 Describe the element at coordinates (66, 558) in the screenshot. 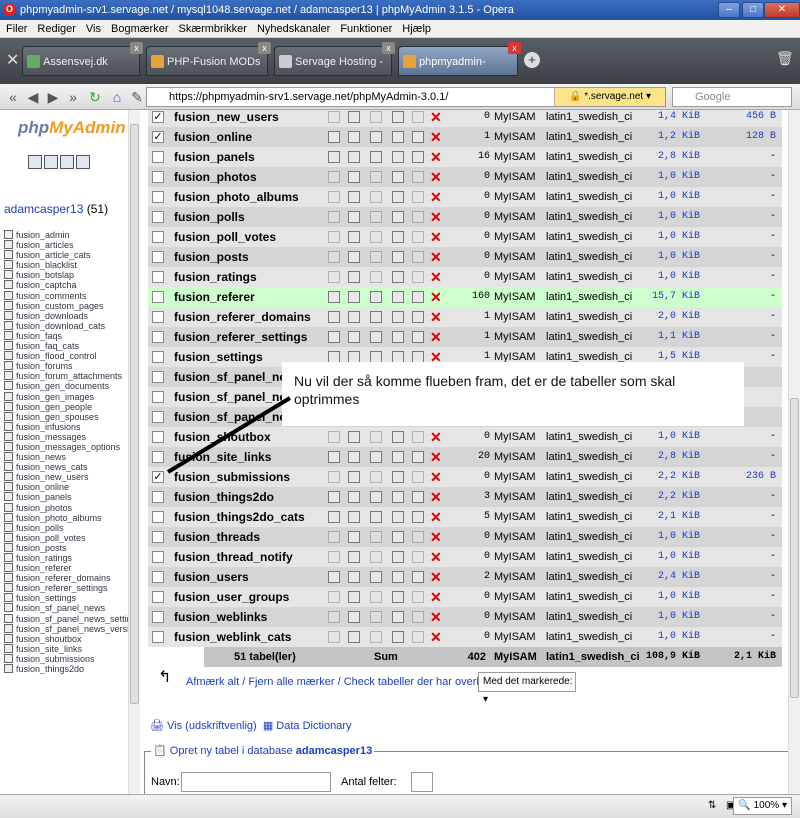

I see `sidebar-table-link: fusion_ratings` at that location.